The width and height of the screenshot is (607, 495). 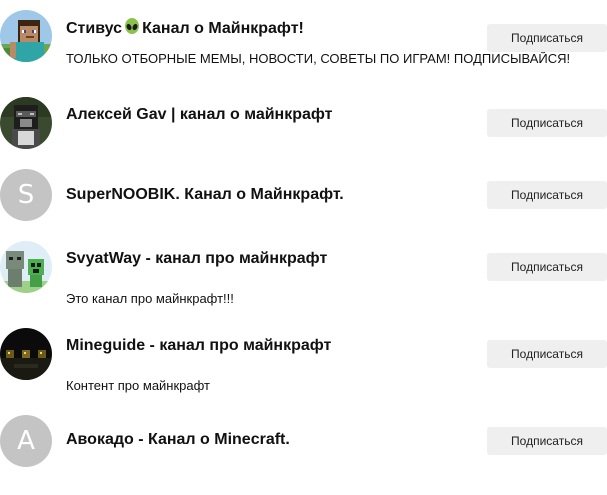 I want to click on channel-avatar-letter: A, so click(x=26, y=441).